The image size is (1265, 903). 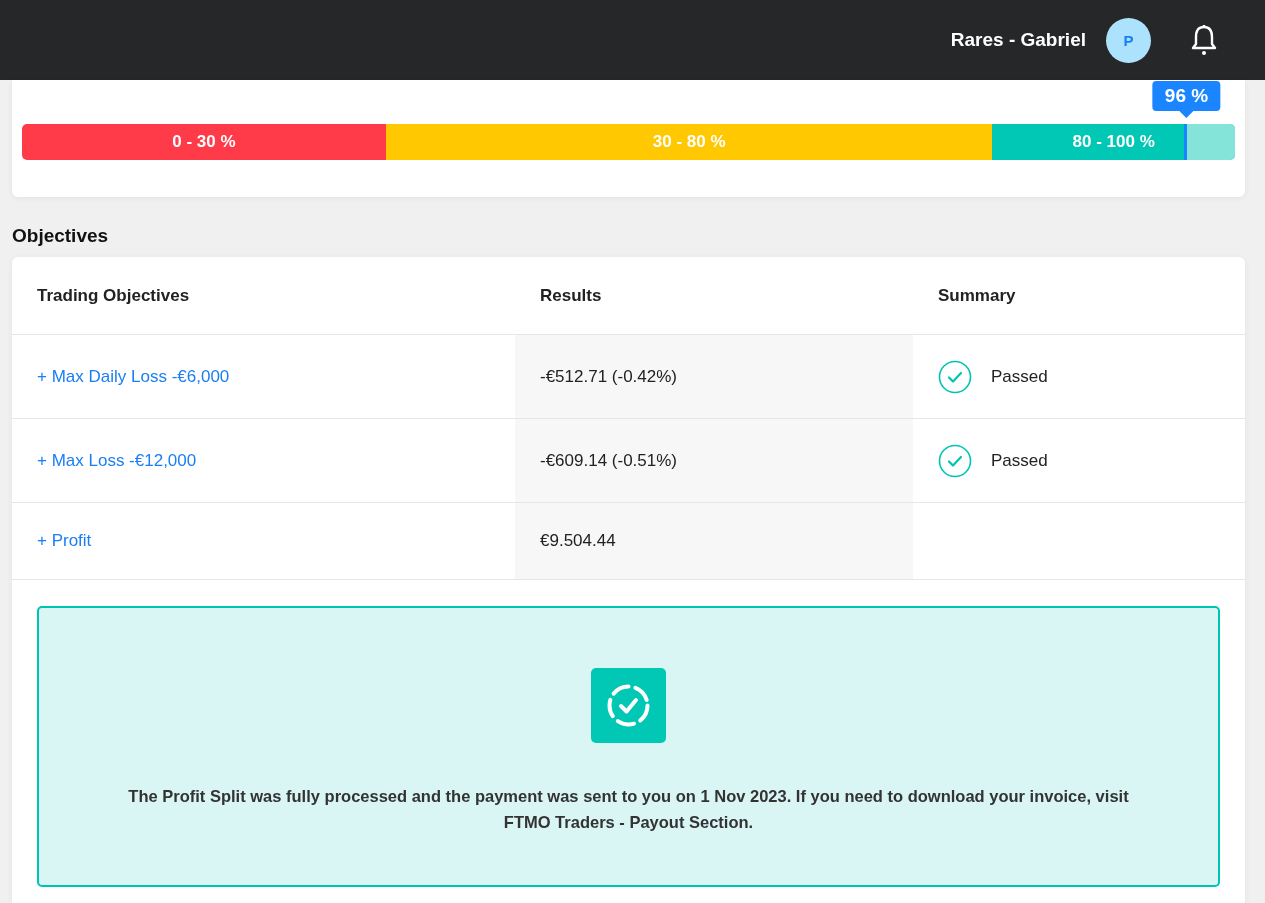 I want to click on result-cell: -€512.71 (-0.42%), so click(x=714, y=376).